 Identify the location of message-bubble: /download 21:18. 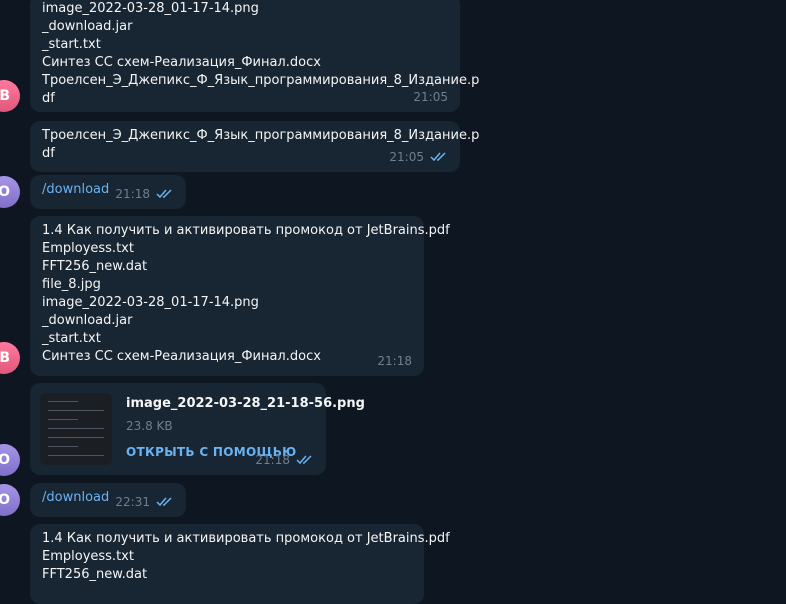
(108, 192).